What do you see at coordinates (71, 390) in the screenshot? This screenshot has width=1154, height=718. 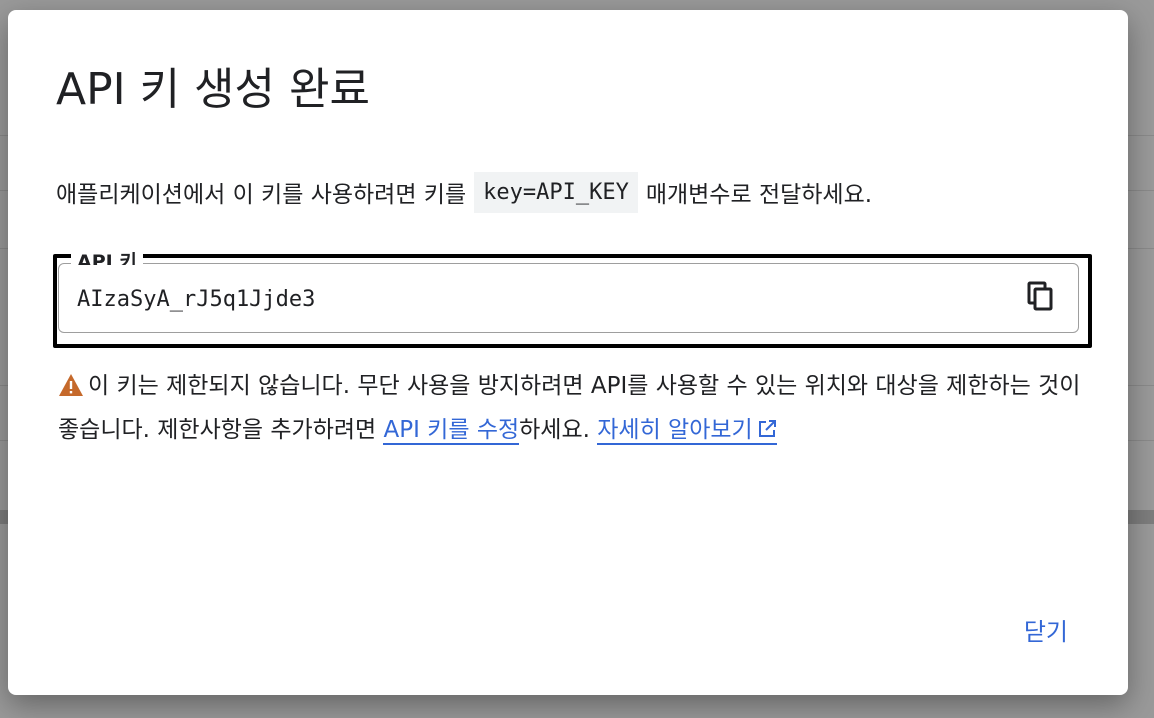 I see `warning-icon` at bounding box center [71, 390].